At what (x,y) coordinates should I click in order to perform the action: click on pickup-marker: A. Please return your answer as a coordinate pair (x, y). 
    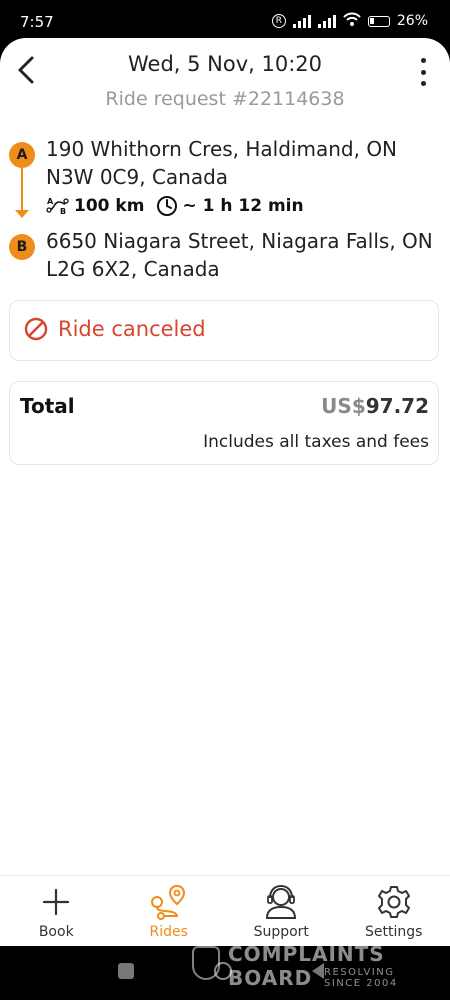
    Looking at the image, I should click on (22, 155).